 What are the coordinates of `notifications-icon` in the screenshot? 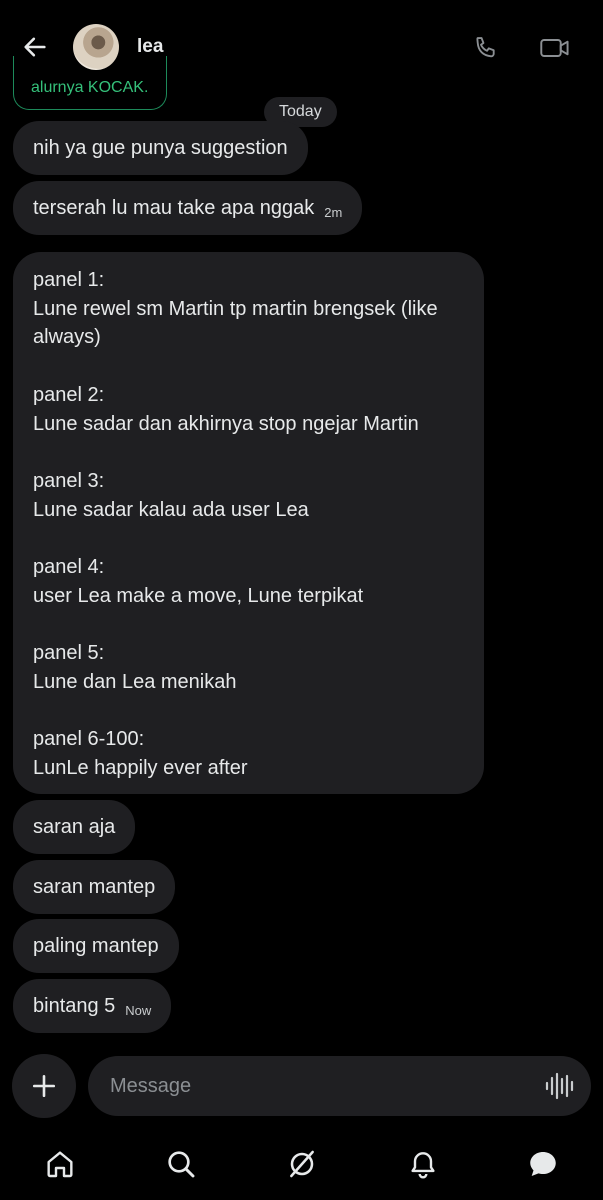 It's located at (423, 1164).